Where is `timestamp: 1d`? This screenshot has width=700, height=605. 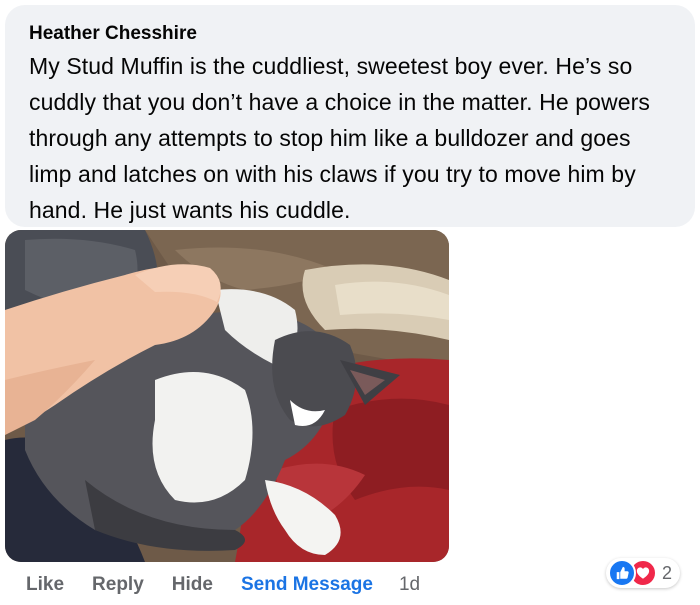 timestamp: 1d is located at coordinates (409, 585).